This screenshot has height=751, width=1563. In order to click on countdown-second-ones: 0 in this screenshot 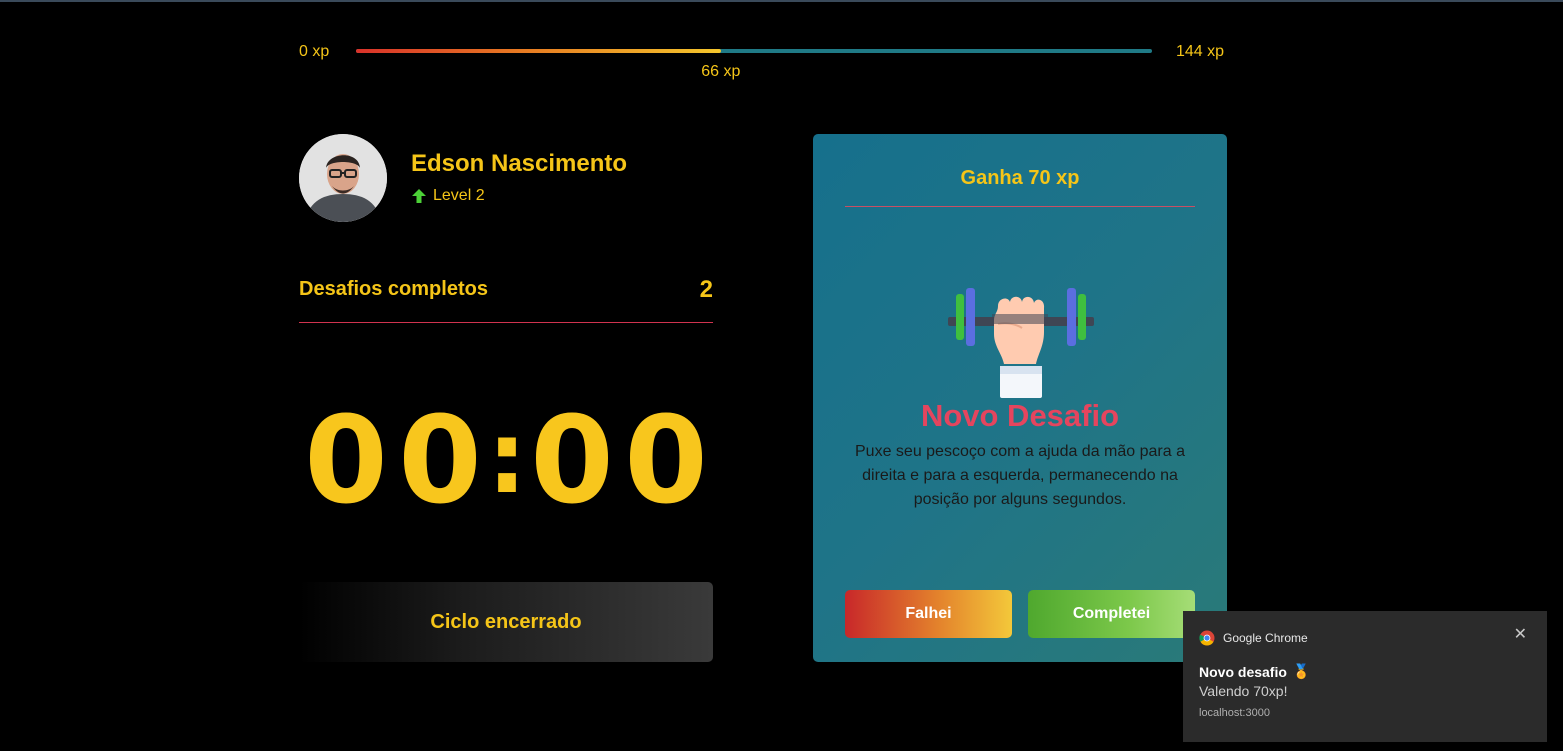, I will do `click(666, 461)`.